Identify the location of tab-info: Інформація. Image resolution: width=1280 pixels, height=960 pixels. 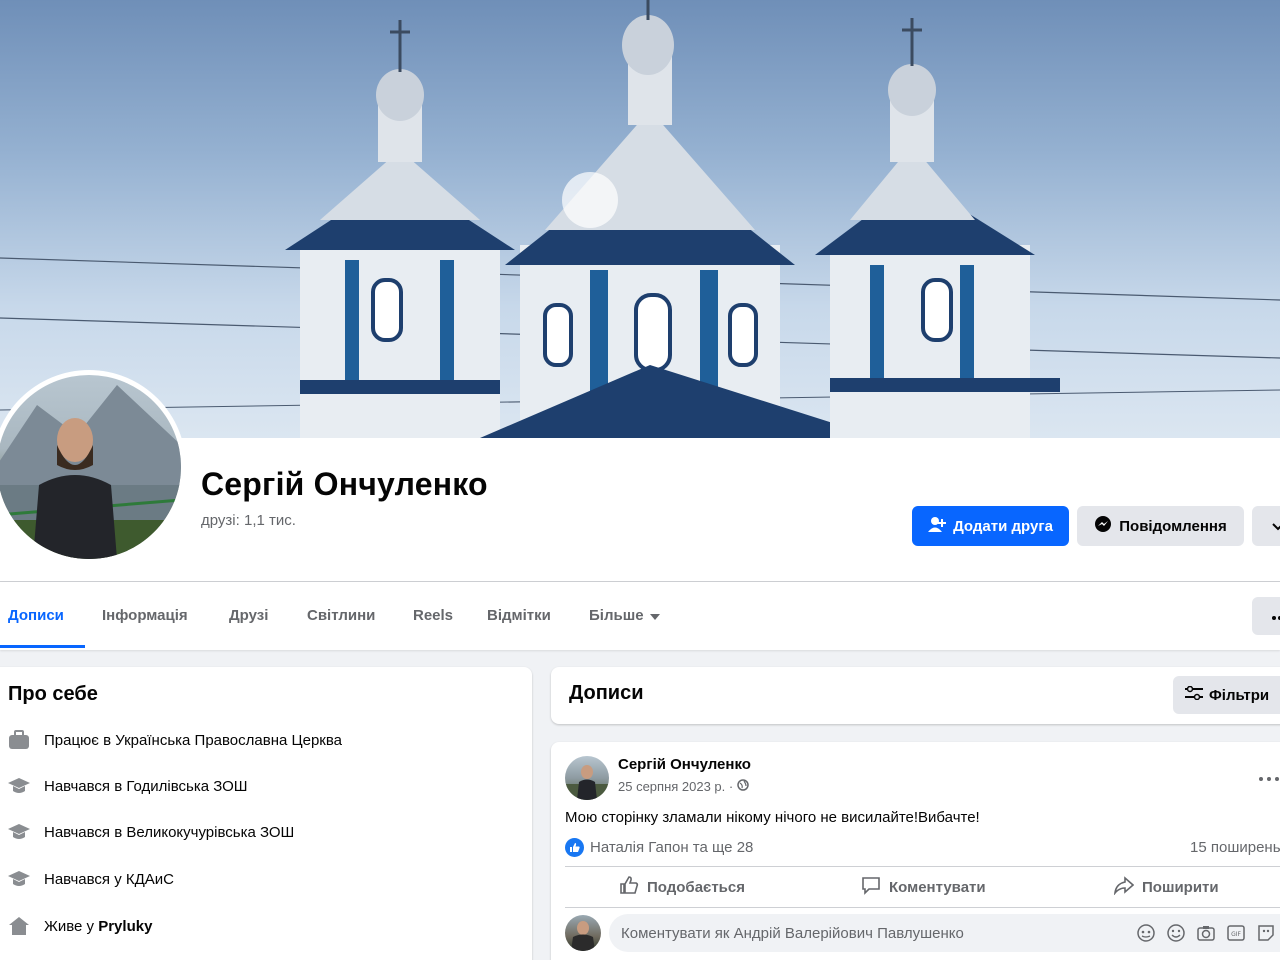
(145, 615).